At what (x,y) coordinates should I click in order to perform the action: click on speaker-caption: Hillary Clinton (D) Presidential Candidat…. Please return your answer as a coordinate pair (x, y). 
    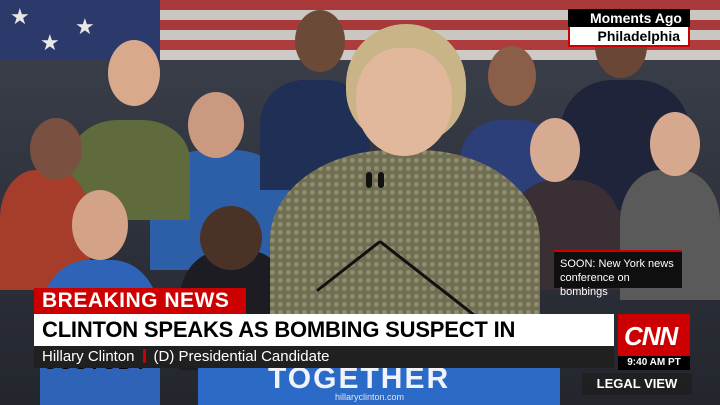
    Looking at the image, I should click on (324, 357).